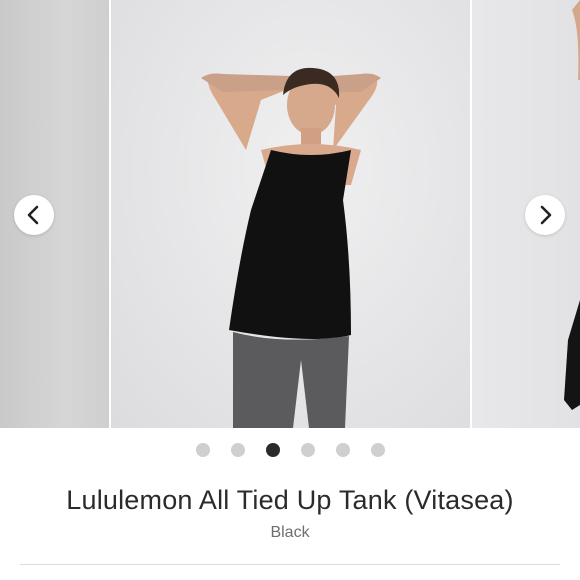 This screenshot has width=580, height=580. I want to click on previous-image-button, so click(34, 215).